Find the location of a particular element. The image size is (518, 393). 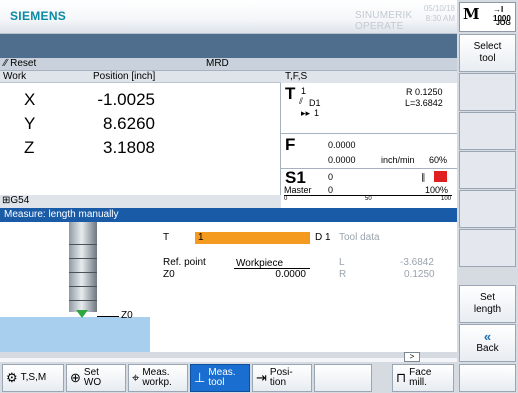

date-time: 05/10/18 8:30 AM is located at coordinates (437, 14).